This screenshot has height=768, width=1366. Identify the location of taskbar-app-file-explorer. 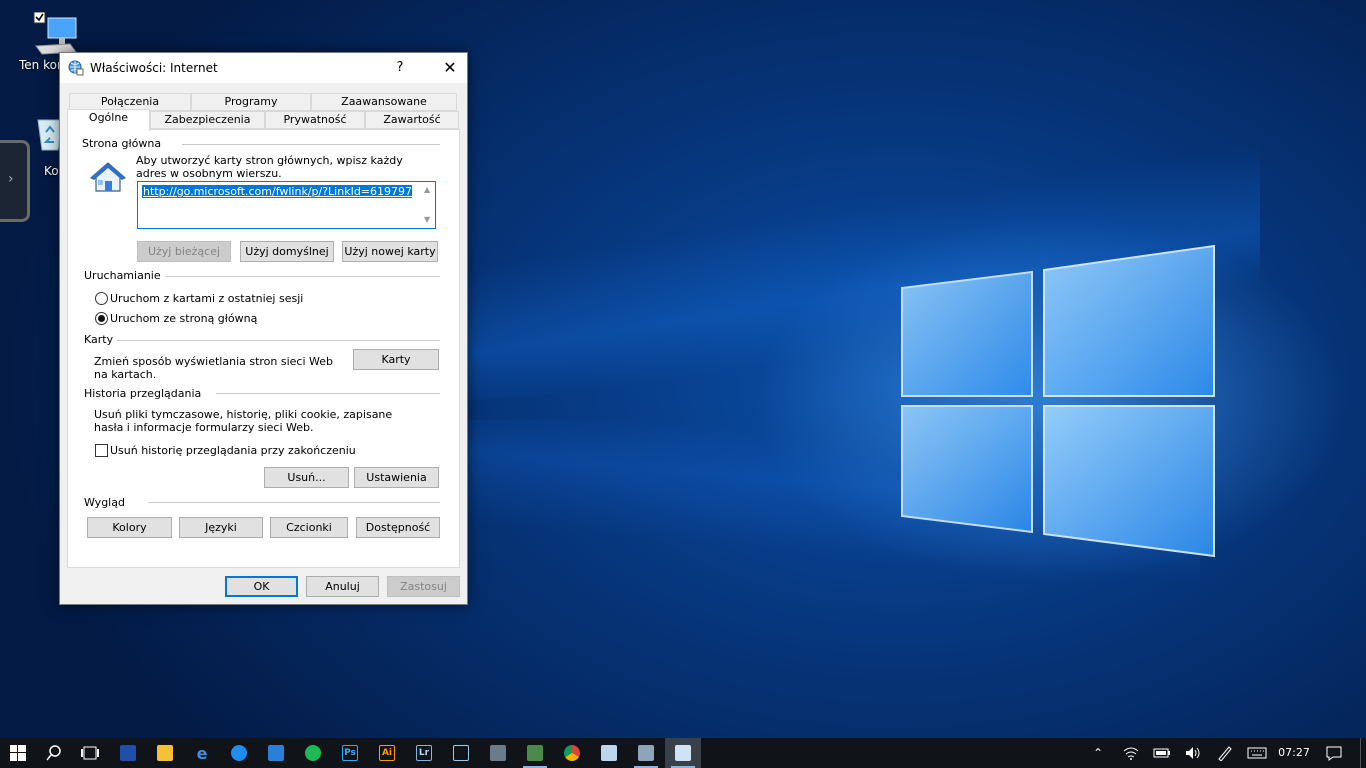
(165, 753).